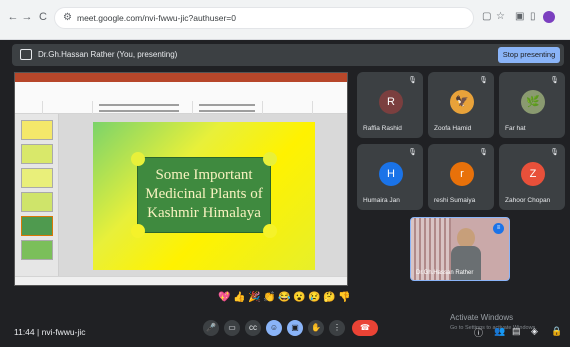 This screenshot has height=347, width=570. I want to click on thumbs-up-reaction-icon: 👍, so click(239, 298).